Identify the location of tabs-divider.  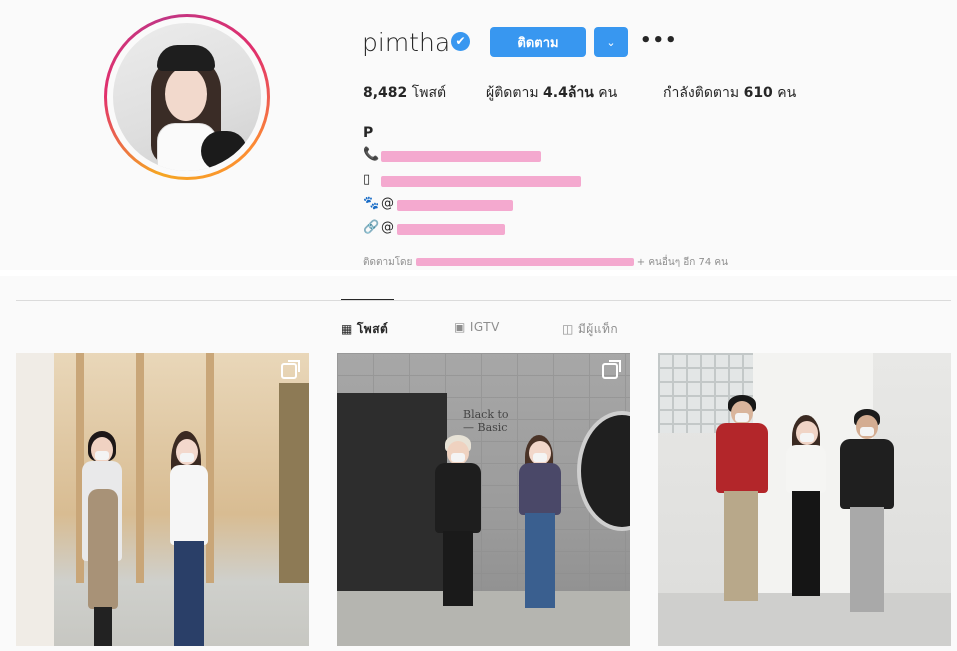
(483, 300).